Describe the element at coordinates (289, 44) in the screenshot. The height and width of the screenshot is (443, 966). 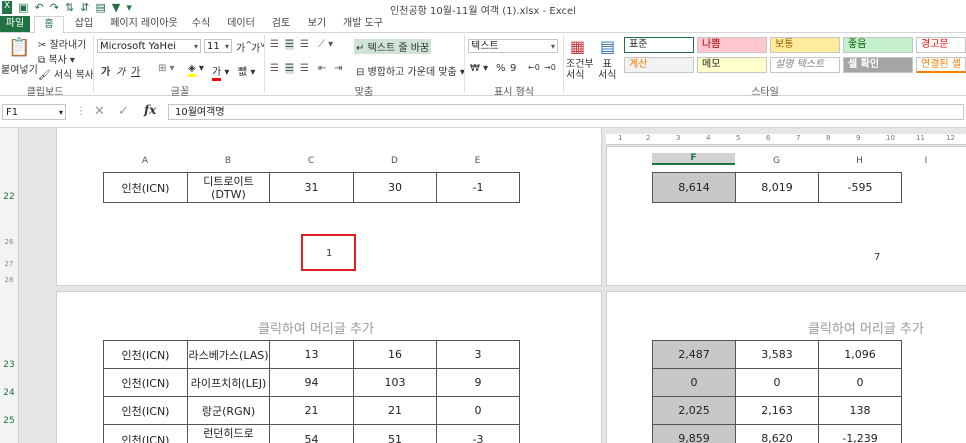
I see `align-middle-icon: ☰` at that location.